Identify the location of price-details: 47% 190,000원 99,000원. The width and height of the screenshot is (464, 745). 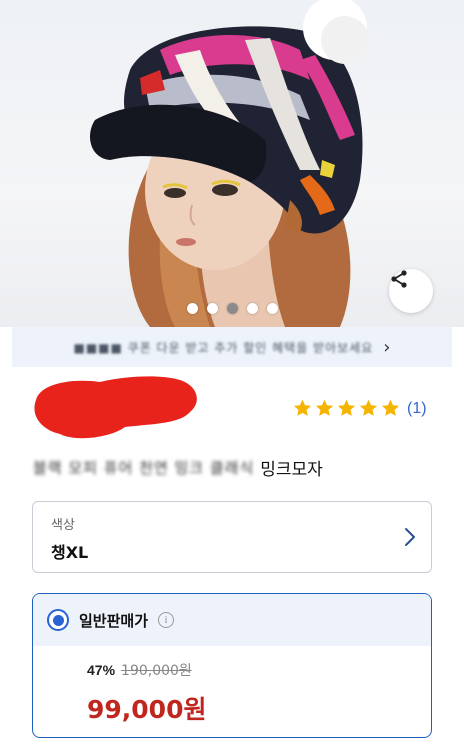
(232, 686).